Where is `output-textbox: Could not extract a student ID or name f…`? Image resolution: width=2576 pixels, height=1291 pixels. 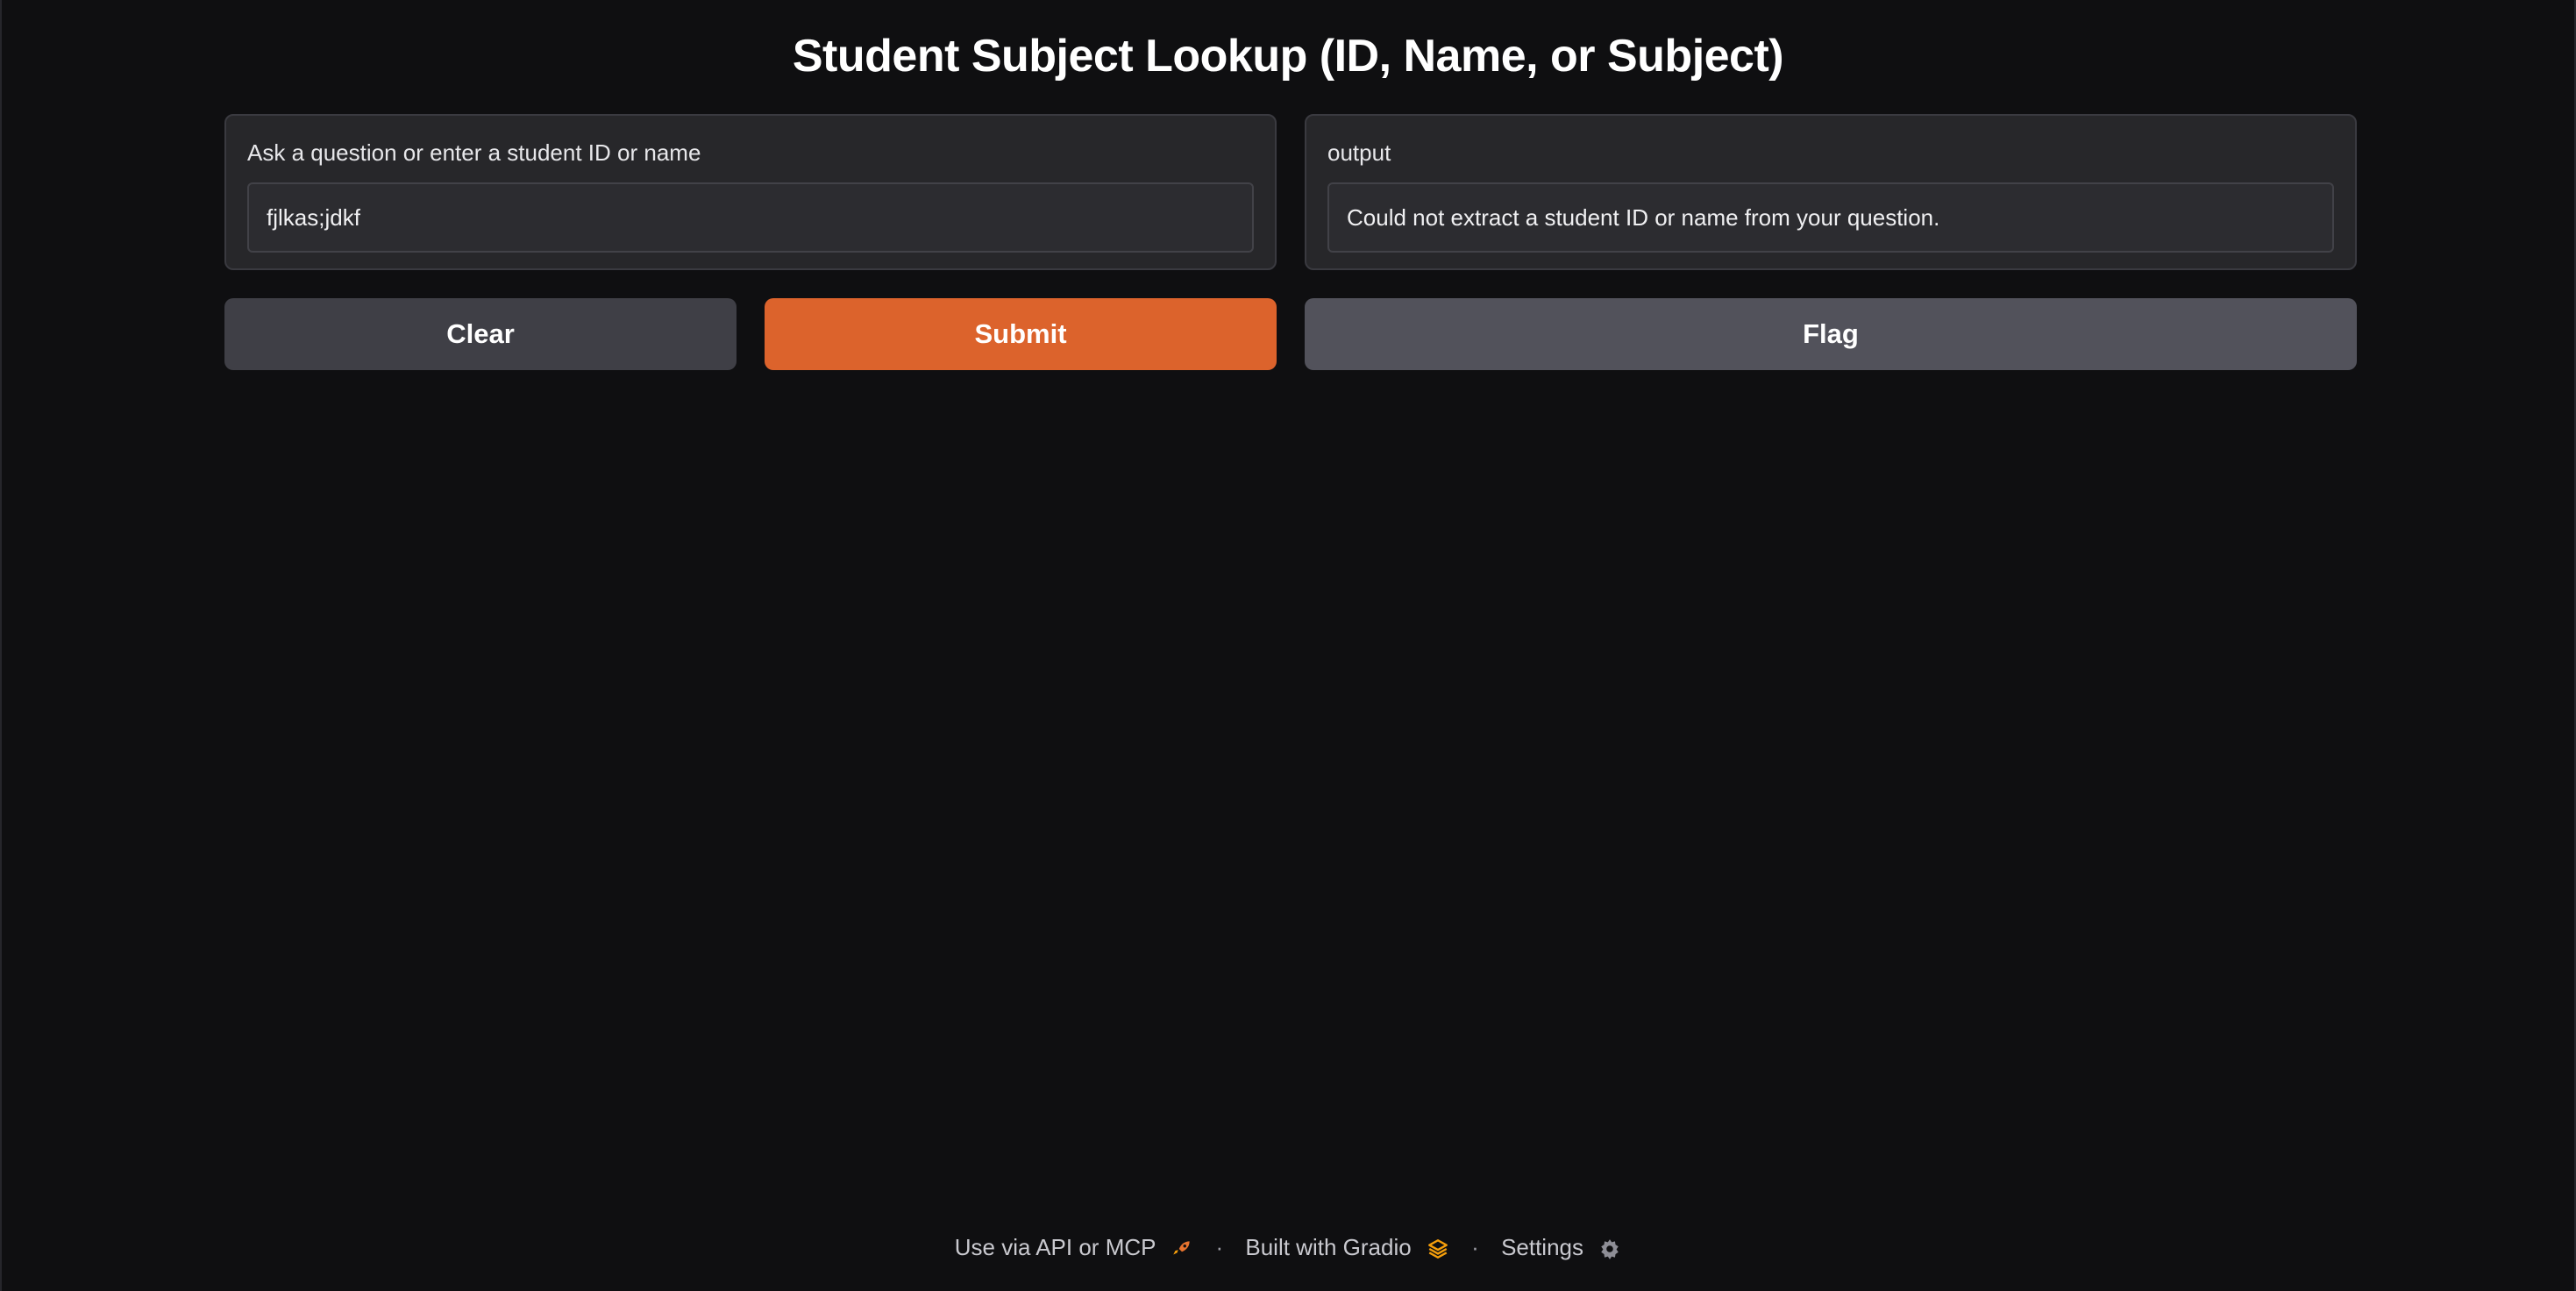
output-textbox: Could not extract a student ID or name f… is located at coordinates (1830, 218).